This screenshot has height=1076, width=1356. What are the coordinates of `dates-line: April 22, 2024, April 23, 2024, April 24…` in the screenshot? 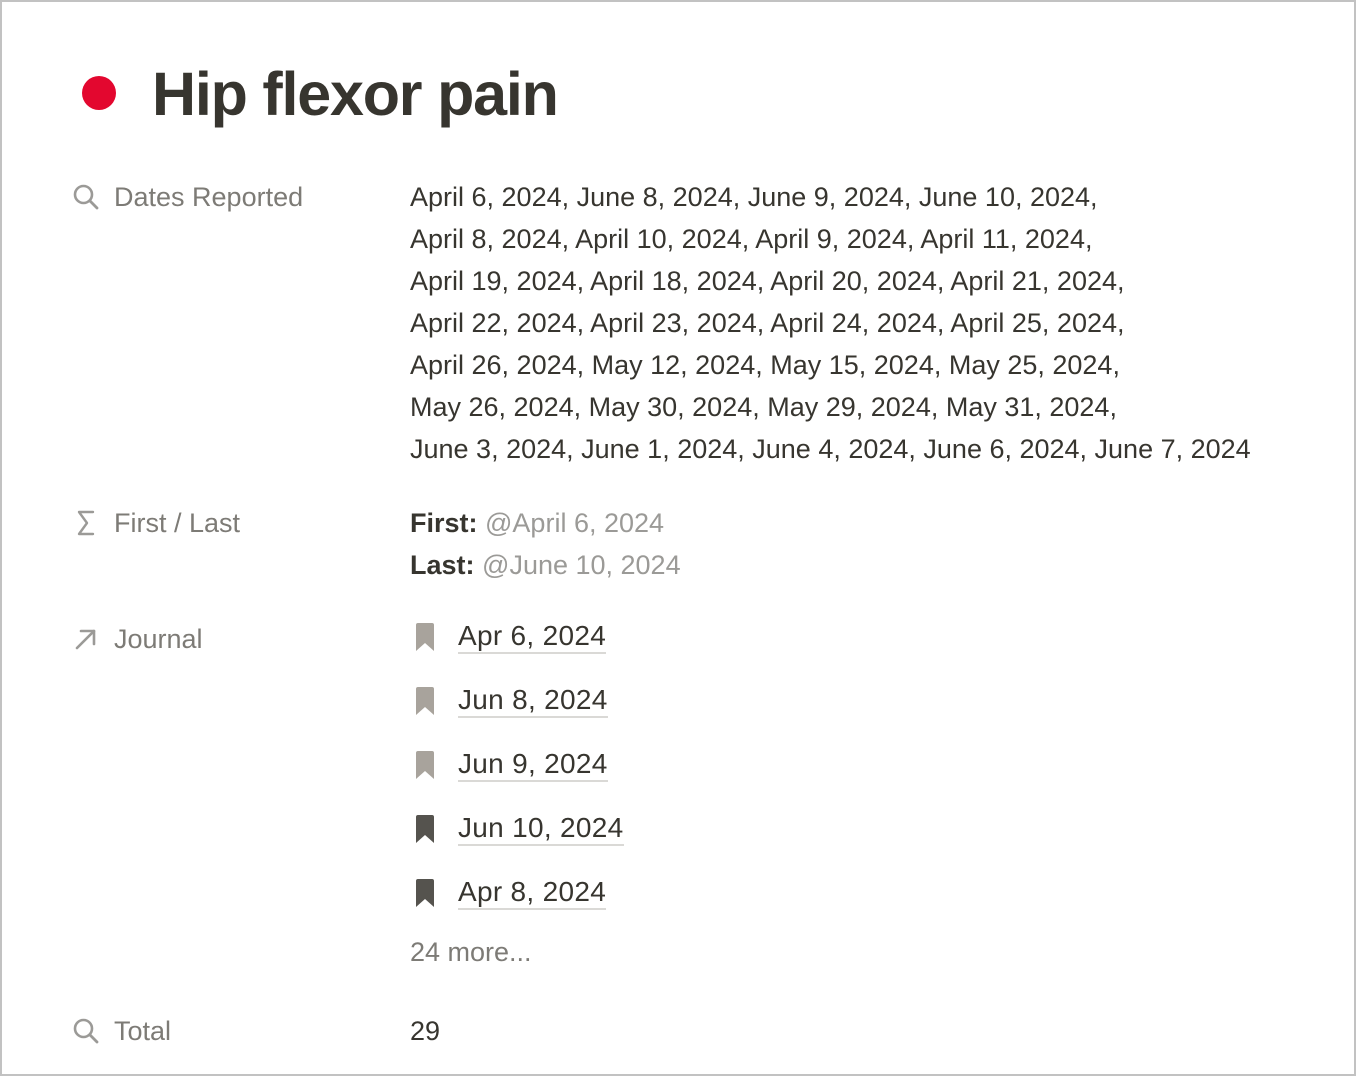 It's located at (767, 323).